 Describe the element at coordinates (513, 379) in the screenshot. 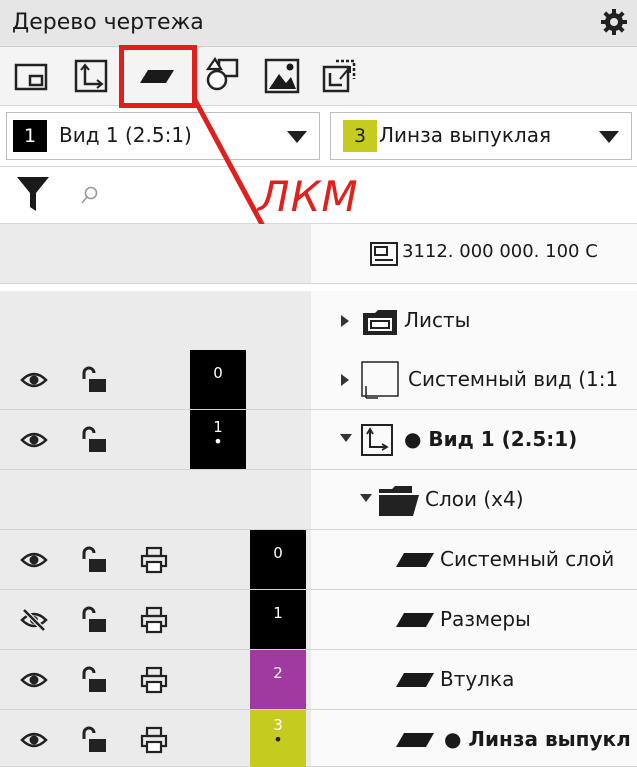

I see `system-view-label: Системный вид (1:1` at that location.